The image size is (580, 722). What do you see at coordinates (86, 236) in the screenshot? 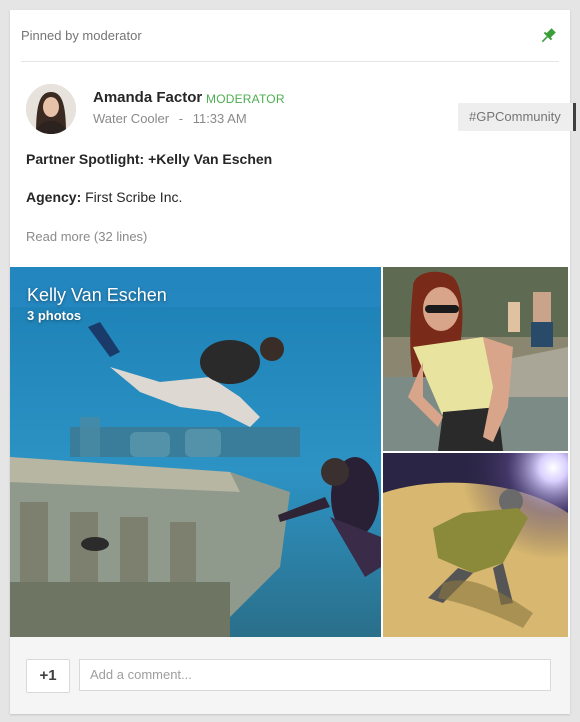
I see `read-more-link: Read more (32 lines)` at bounding box center [86, 236].